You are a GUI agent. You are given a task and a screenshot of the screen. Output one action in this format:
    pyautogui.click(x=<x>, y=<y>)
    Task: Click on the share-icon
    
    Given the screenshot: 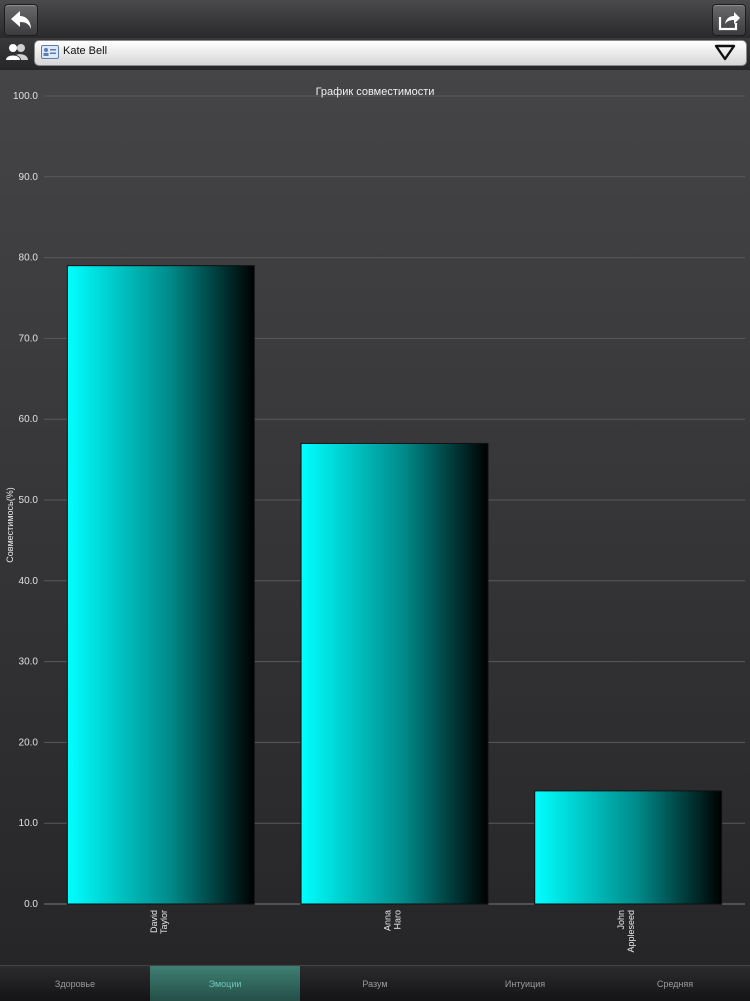 What is the action you would take?
    pyautogui.click(x=729, y=21)
    